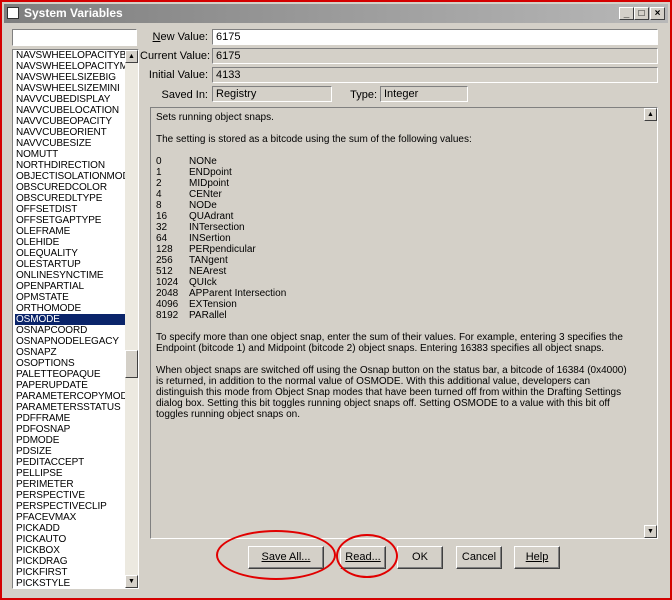 This screenshot has width=672, height=600. Describe the element at coordinates (650, 323) in the screenshot. I see `description-scrollbar: ▲ ▼` at that location.